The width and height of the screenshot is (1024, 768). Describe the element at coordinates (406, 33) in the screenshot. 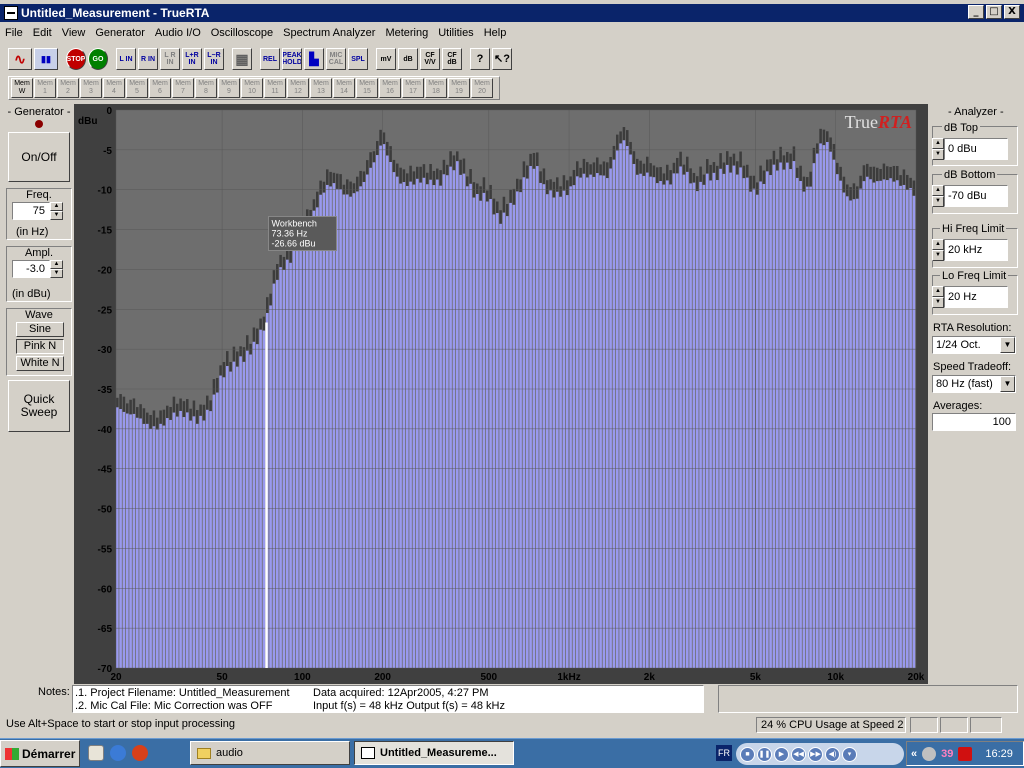

I see `menu-metering: Metering` at that location.